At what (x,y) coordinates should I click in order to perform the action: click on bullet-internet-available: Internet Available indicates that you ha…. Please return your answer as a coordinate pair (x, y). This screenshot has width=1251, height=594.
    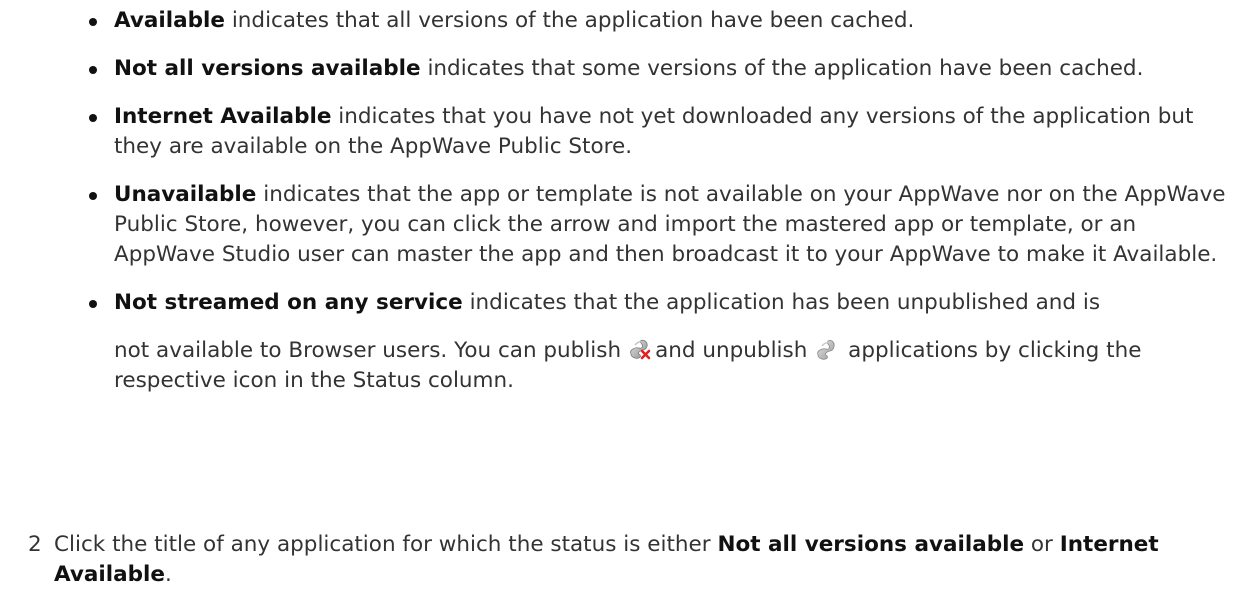
    Looking at the image, I should click on (663, 132).